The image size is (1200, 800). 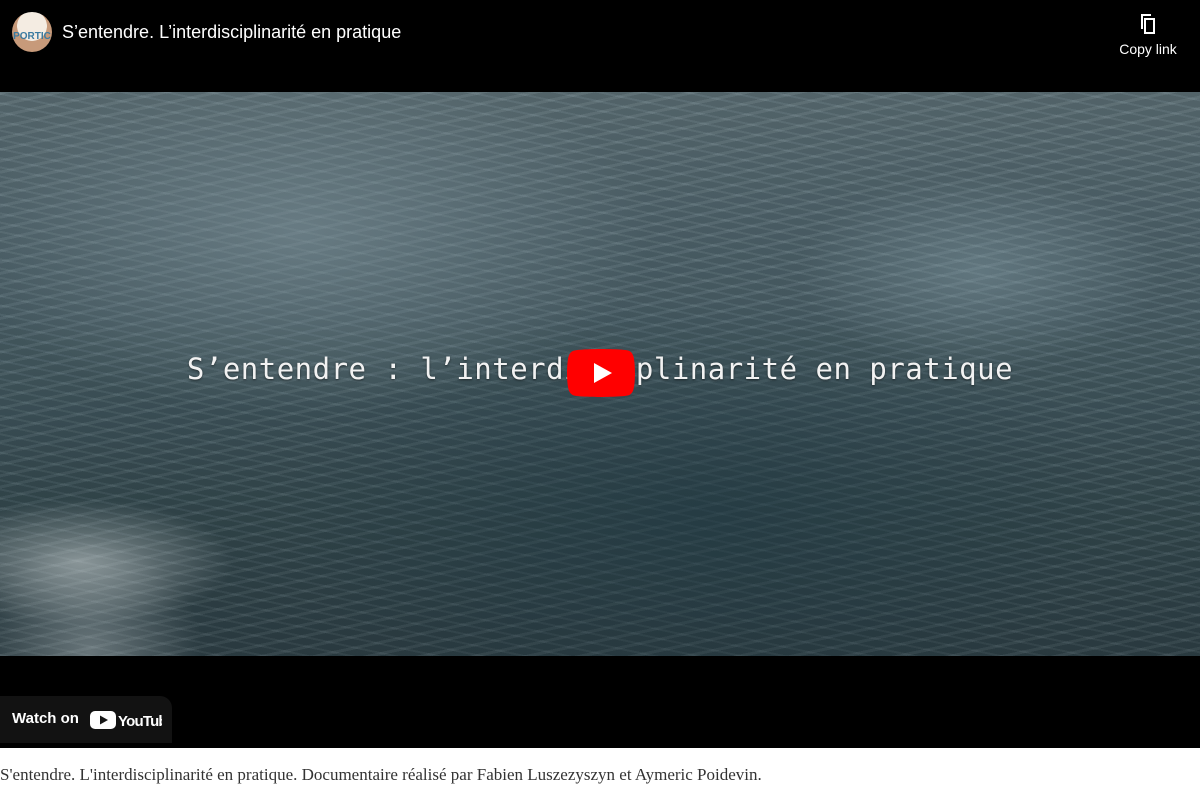 I want to click on copy-link-label: Copy link, so click(x=1148, y=49).